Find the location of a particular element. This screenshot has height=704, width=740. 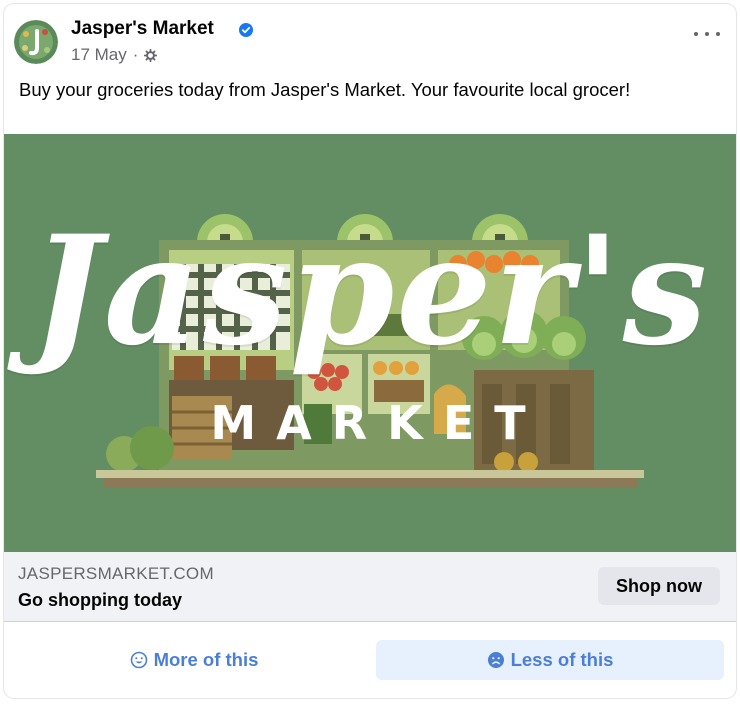

less-of-this-button: Less of this is located at coordinates (550, 660).